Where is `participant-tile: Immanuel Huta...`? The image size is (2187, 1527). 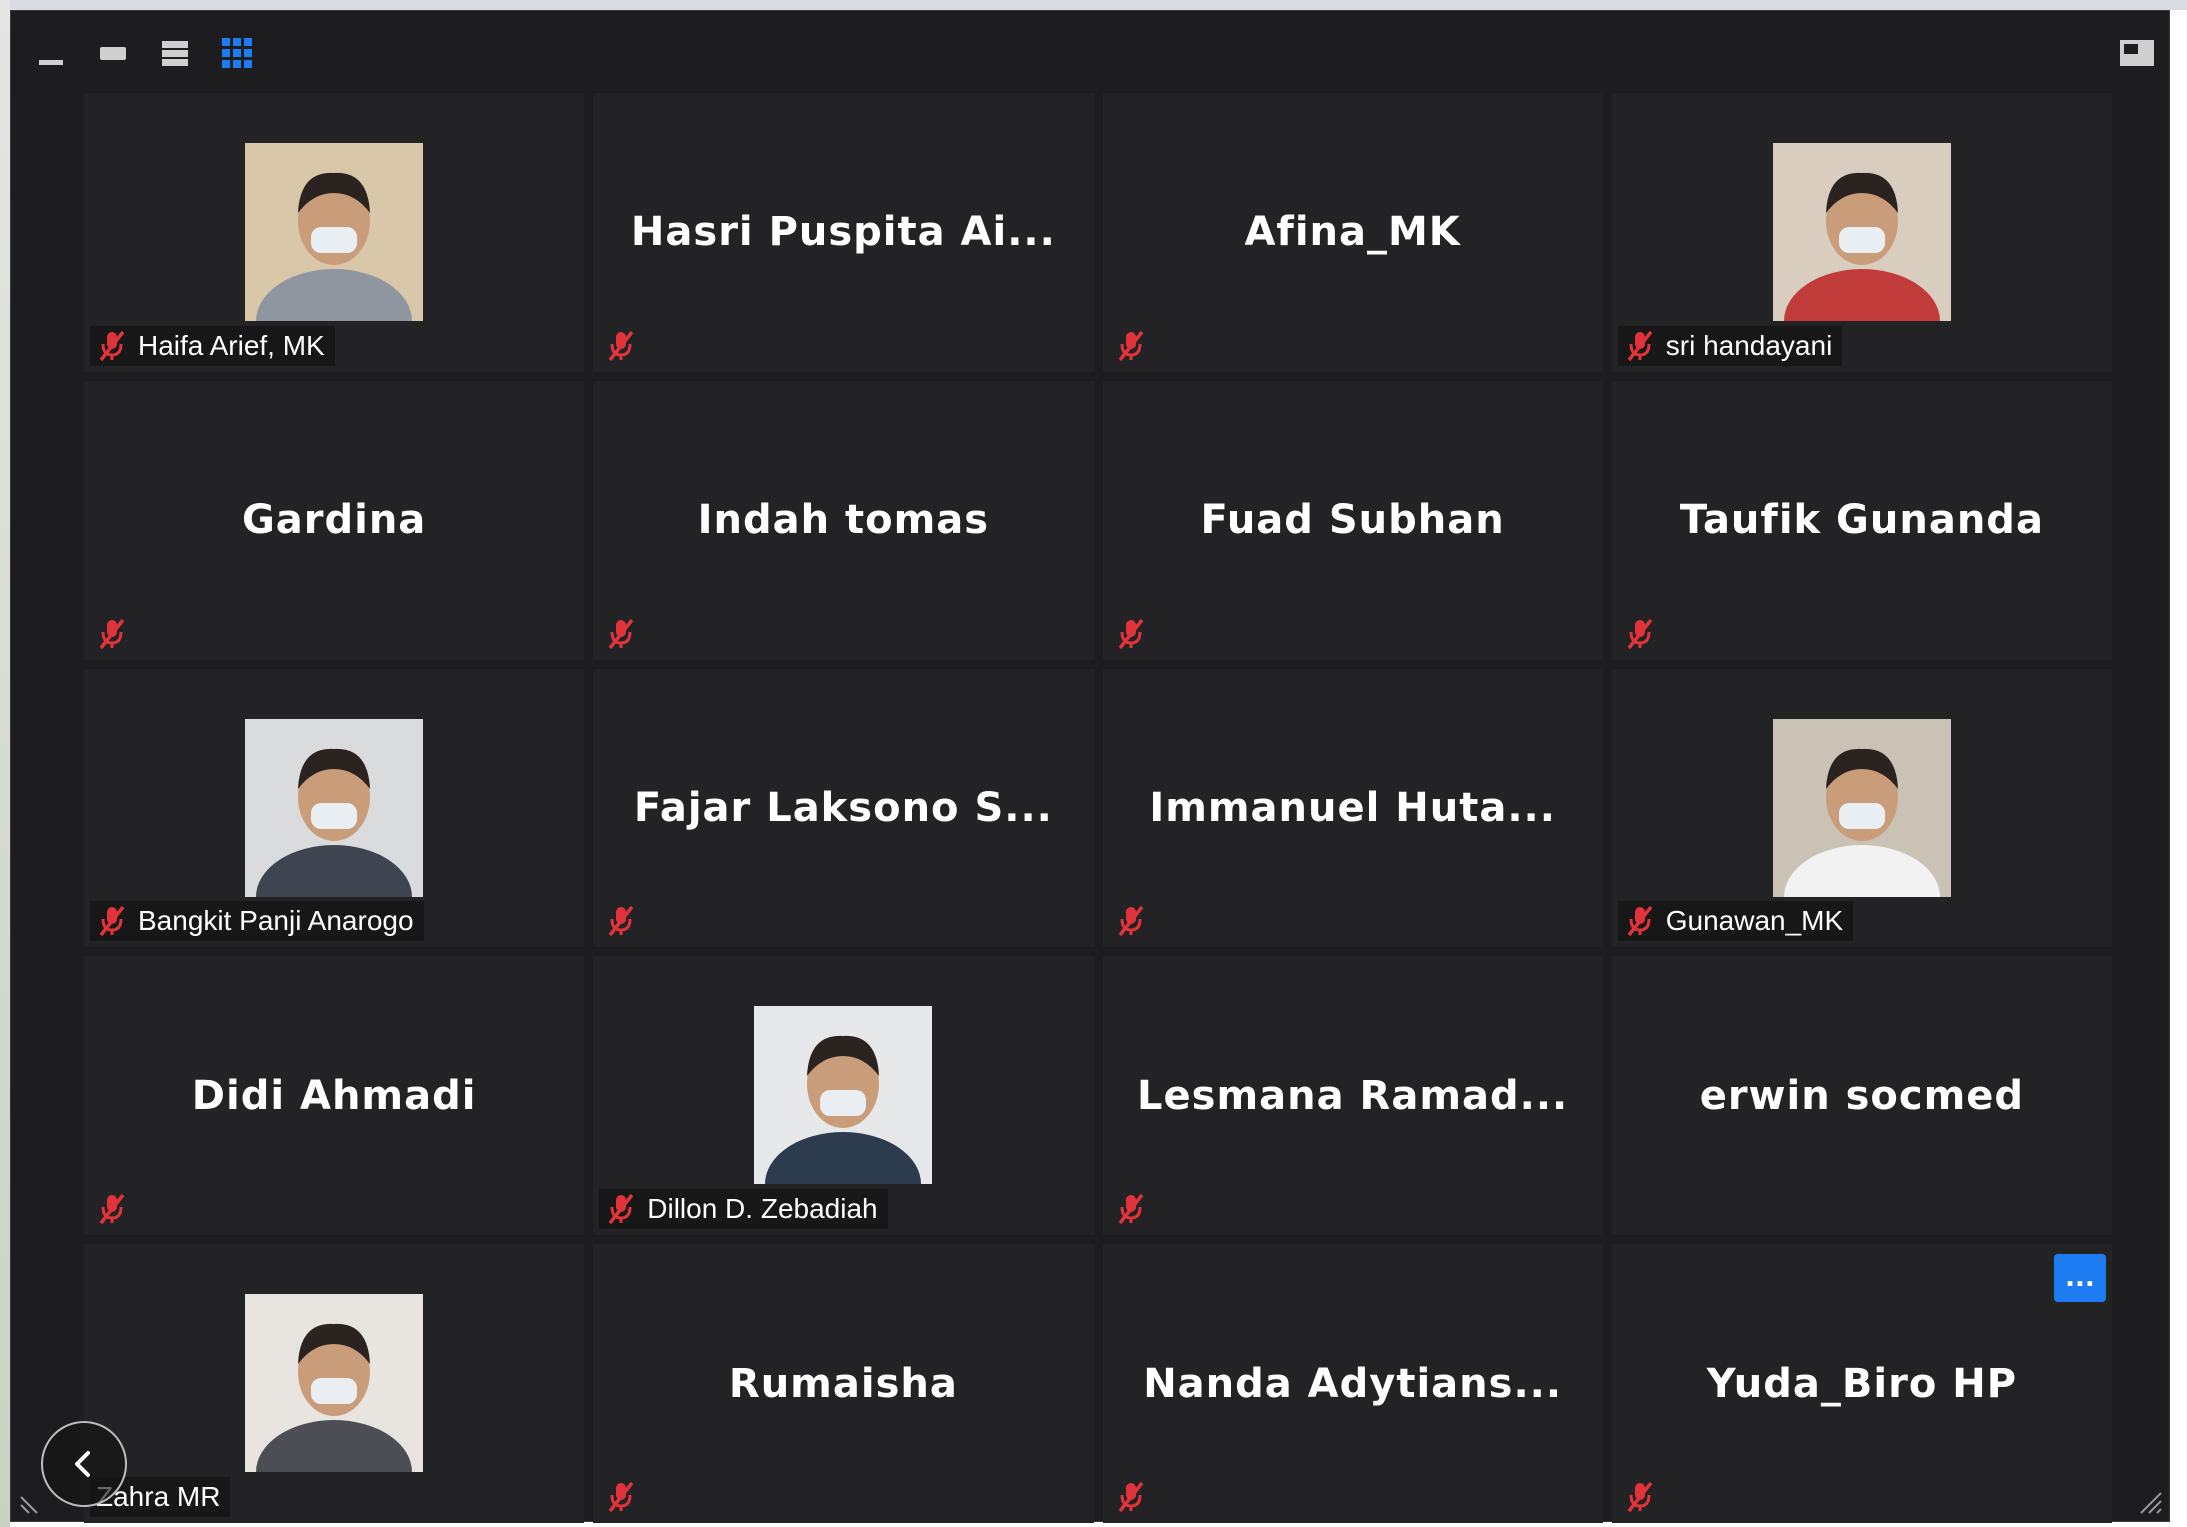
participant-tile: Immanuel Huta... is located at coordinates (1352, 808).